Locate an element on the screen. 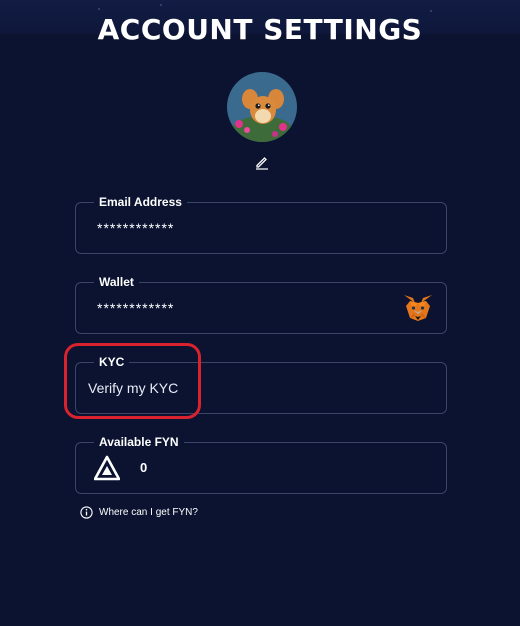 This screenshot has width=520, height=626. fyn-token-icon is located at coordinates (107, 468).